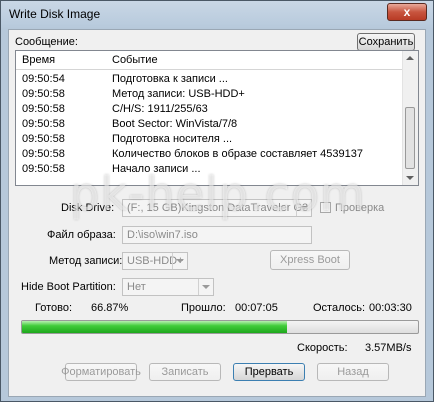 This screenshot has width=434, height=402. What do you see at coordinates (155, 261) in the screenshot?
I see `write-method-select: USB-HDD+` at bounding box center [155, 261].